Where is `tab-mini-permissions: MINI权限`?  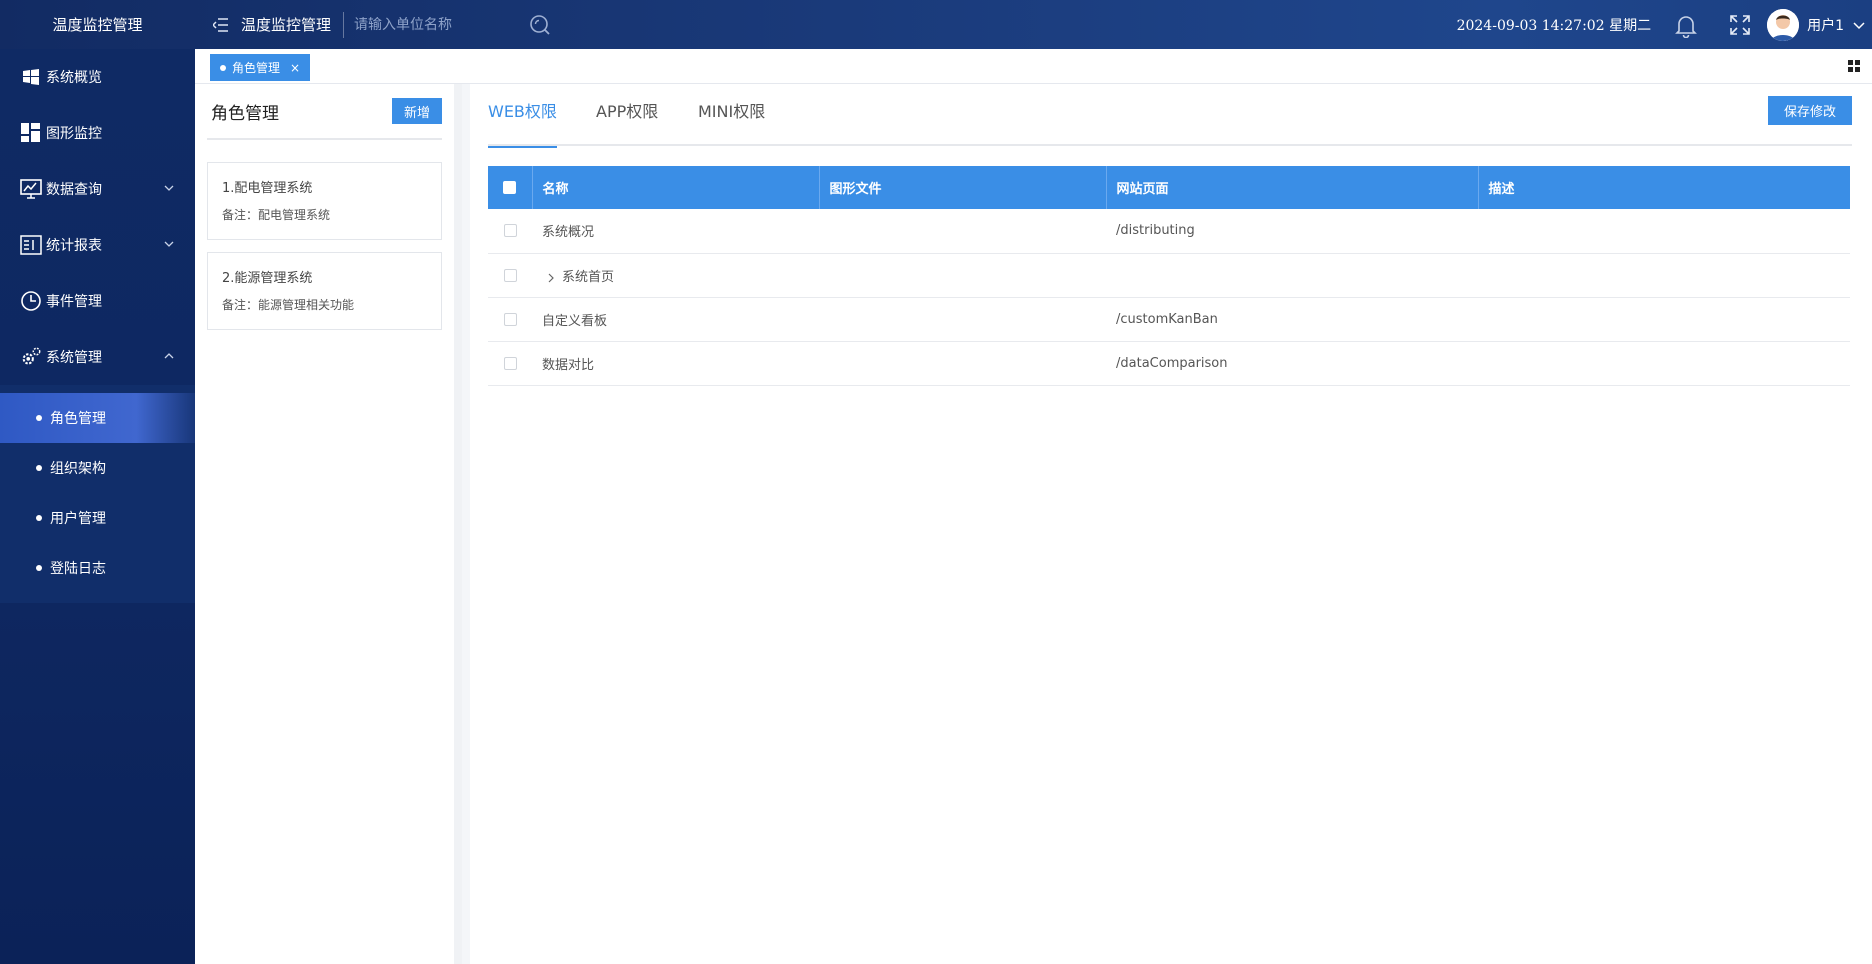 tab-mini-permissions: MINI权限 is located at coordinates (731, 122).